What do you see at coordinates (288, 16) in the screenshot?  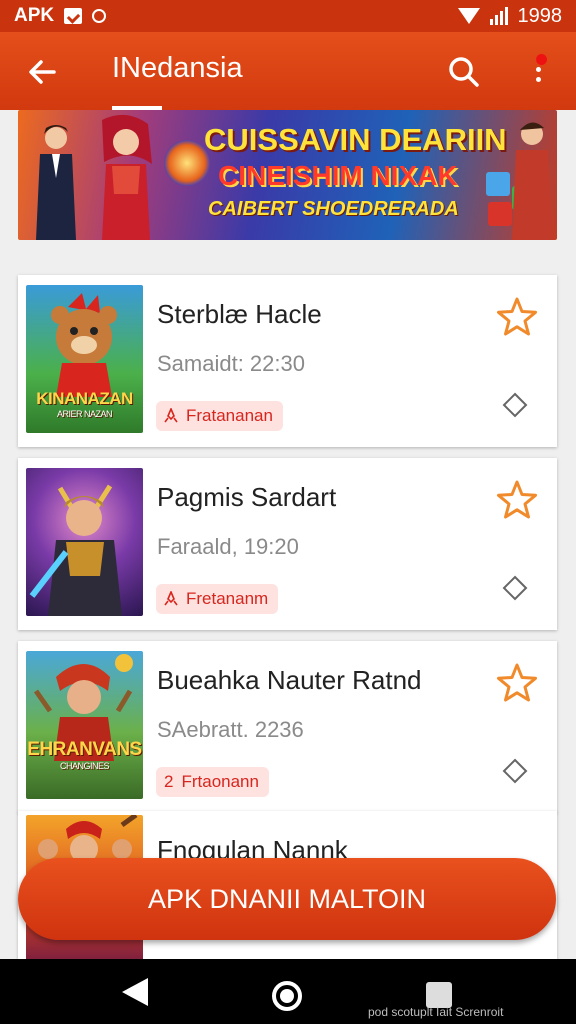 I see `status-bar: APK 1998` at bounding box center [288, 16].